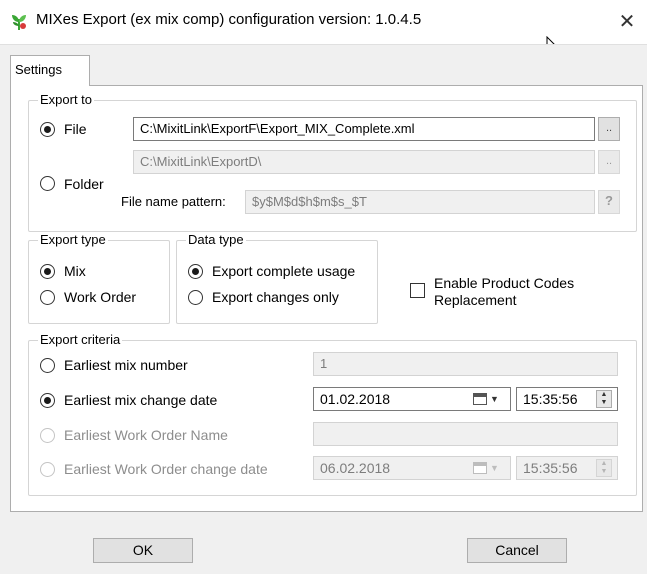 The width and height of the screenshot is (647, 574). I want to click on file-name-pattern-input: $y$M$d$h$m$s_$T, so click(420, 202).